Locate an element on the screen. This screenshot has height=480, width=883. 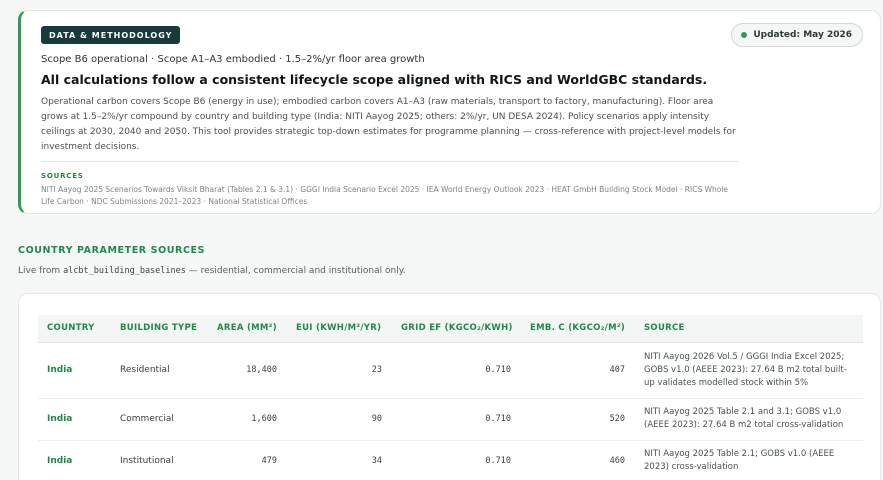
column-header-embodied-carbon: EMB. C (KGCO₂/M²) is located at coordinates (578, 329).